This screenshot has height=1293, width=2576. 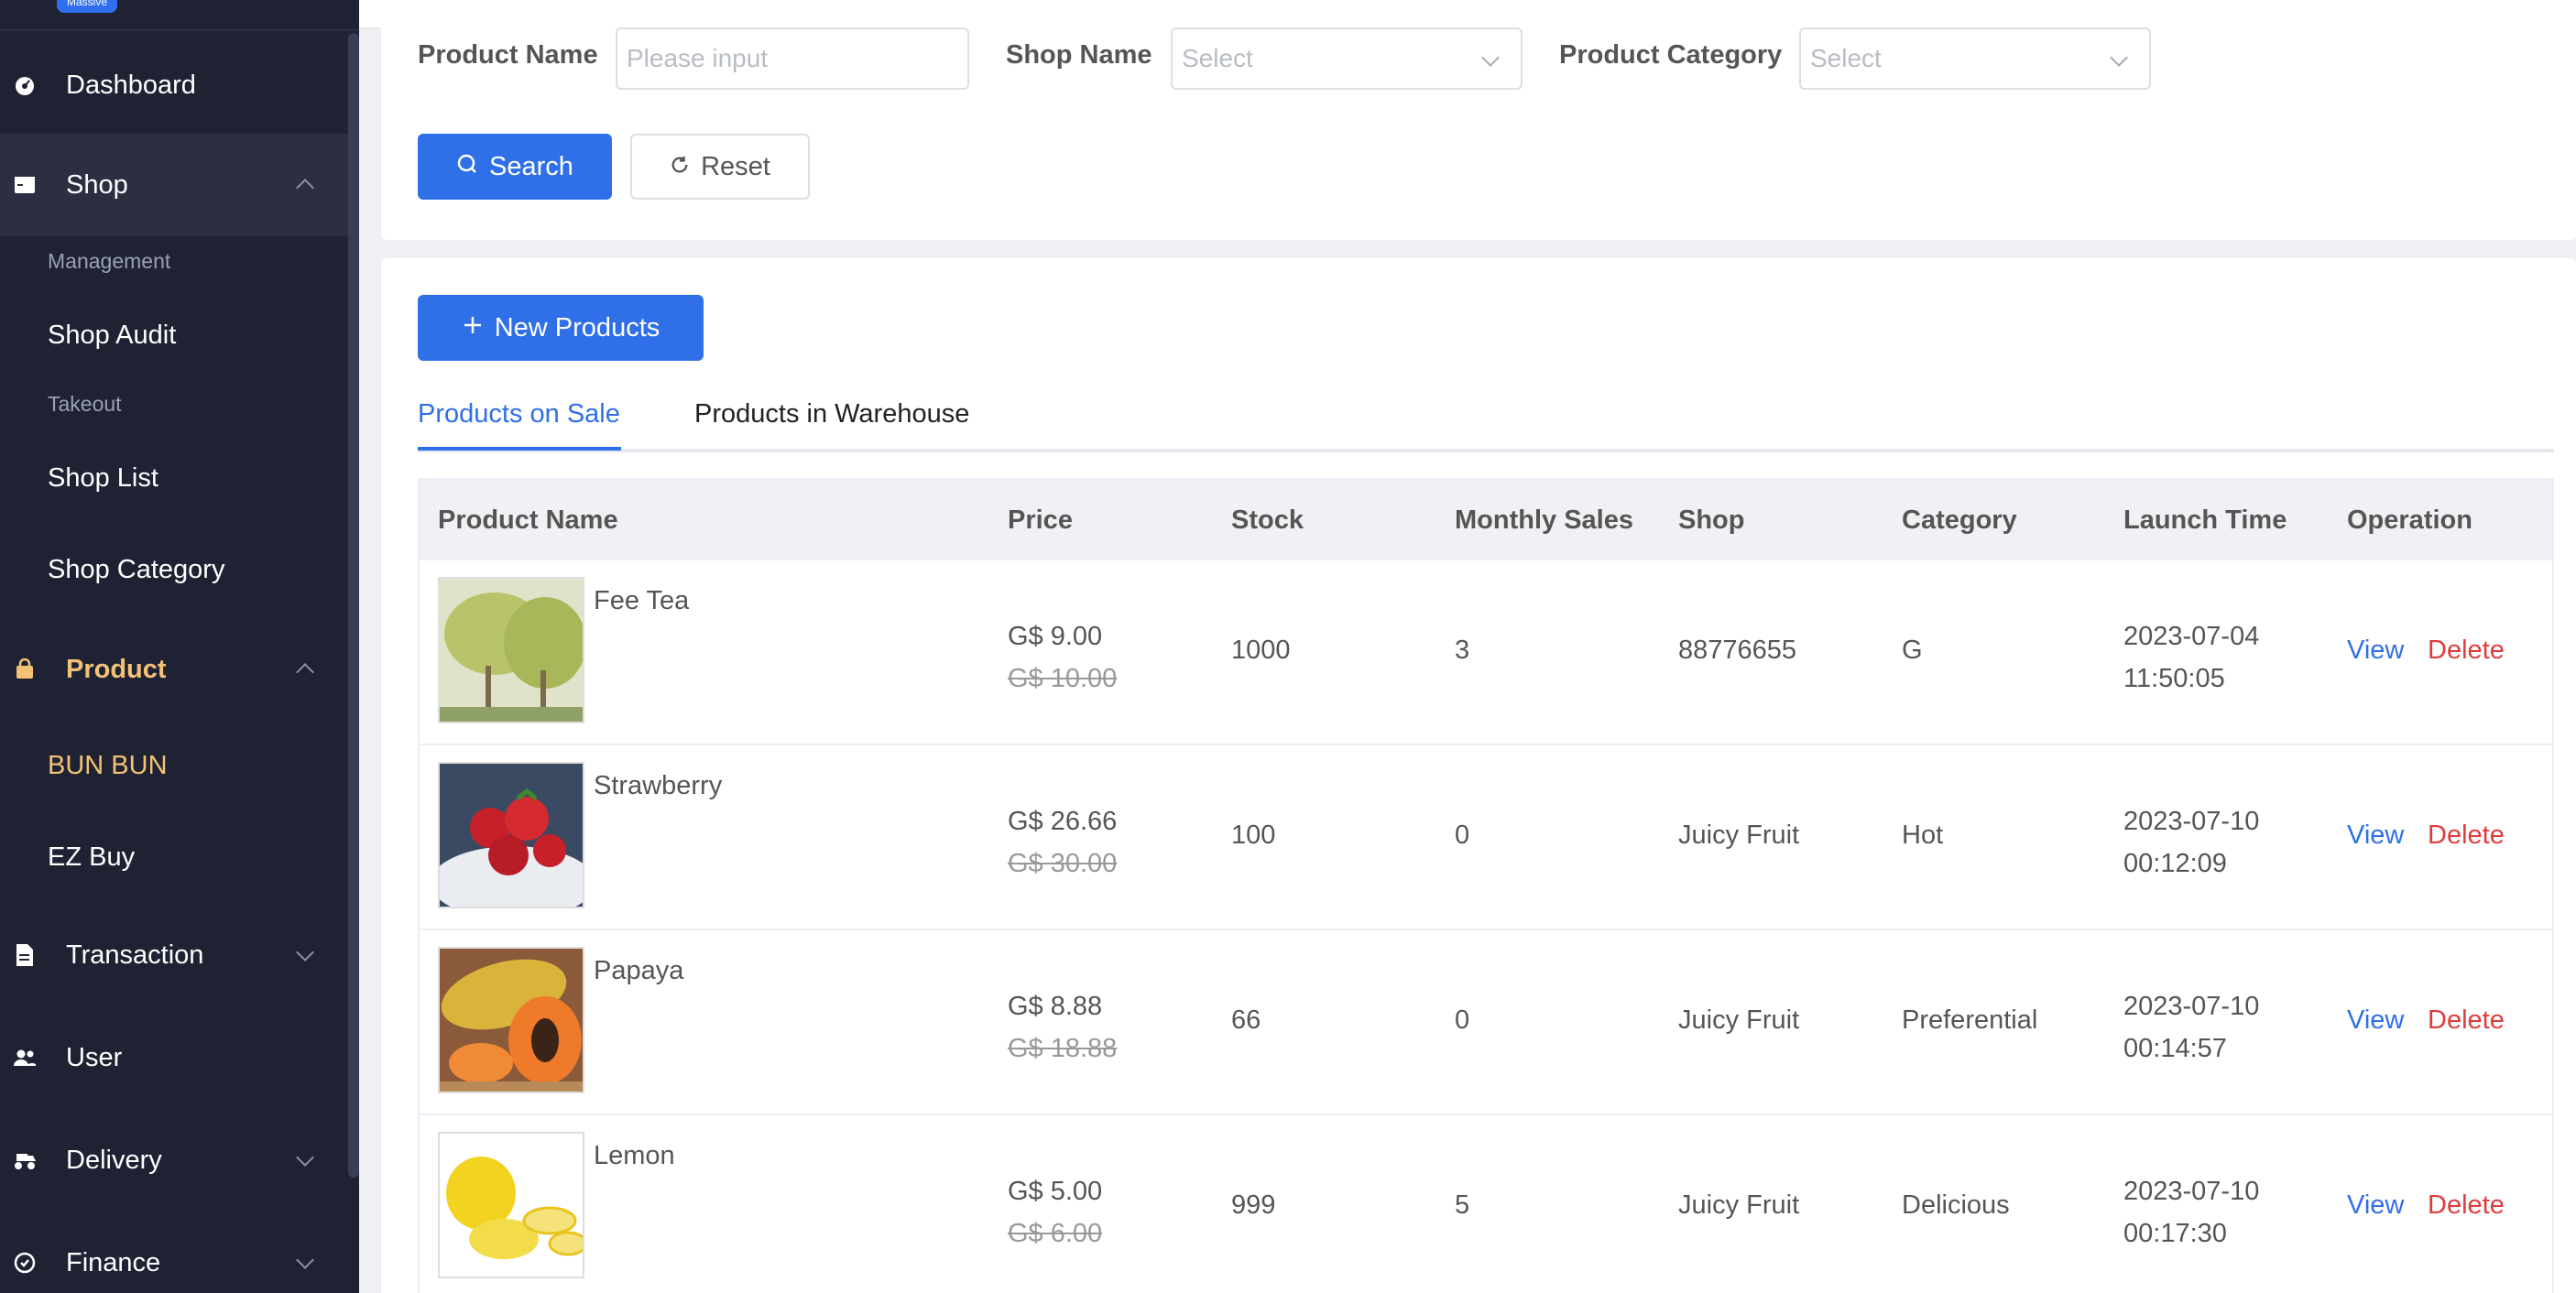 What do you see at coordinates (1261, 650) in the screenshot?
I see `stock-cell: 1000` at bounding box center [1261, 650].